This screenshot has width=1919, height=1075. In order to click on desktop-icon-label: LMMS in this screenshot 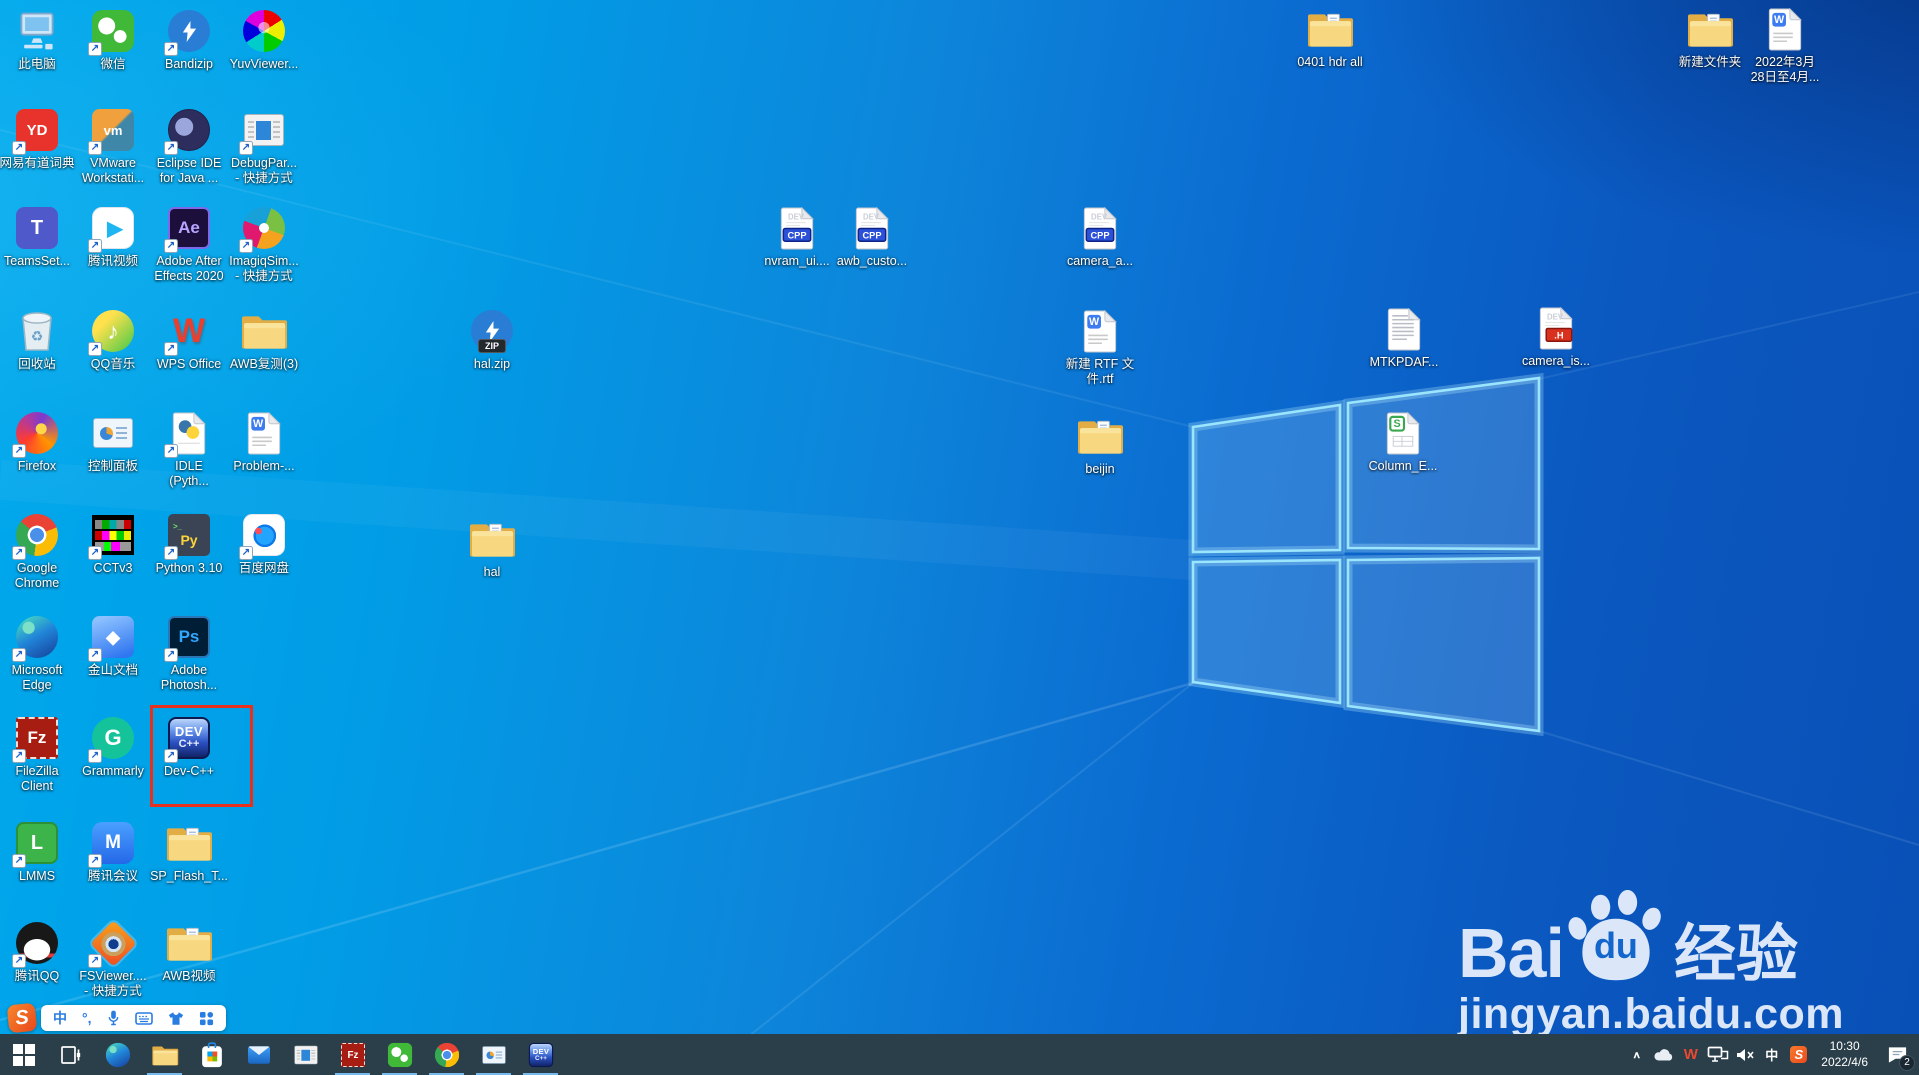, I will do `click(37, 876)`.